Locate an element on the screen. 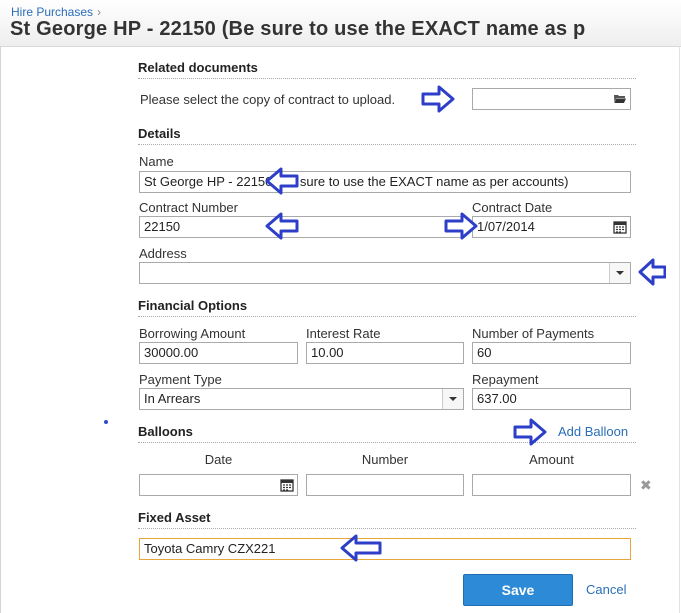 The height and width of the screenshot is (613, 681). cancel-link: Cancel is located at coordinates (606, 589).